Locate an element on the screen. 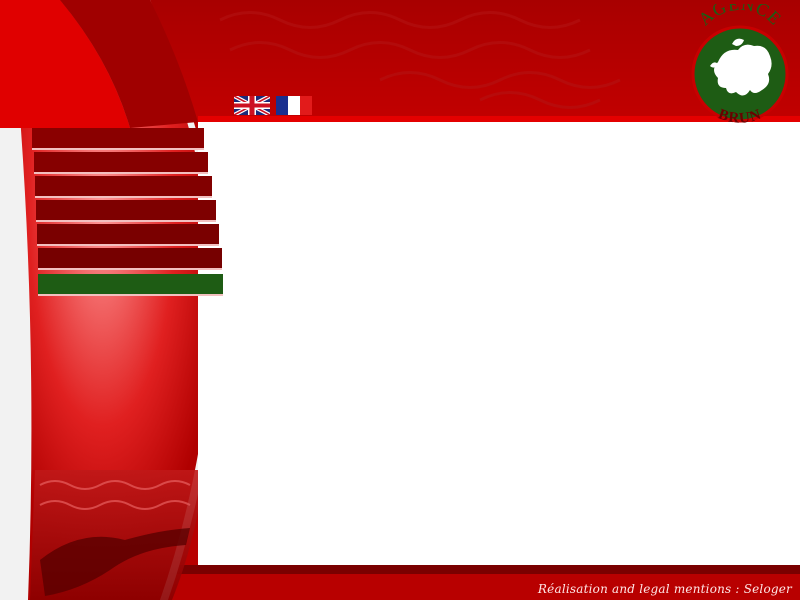 This screenshot has width=800, height=600. side-navigation is located at coordinates (115, 214).